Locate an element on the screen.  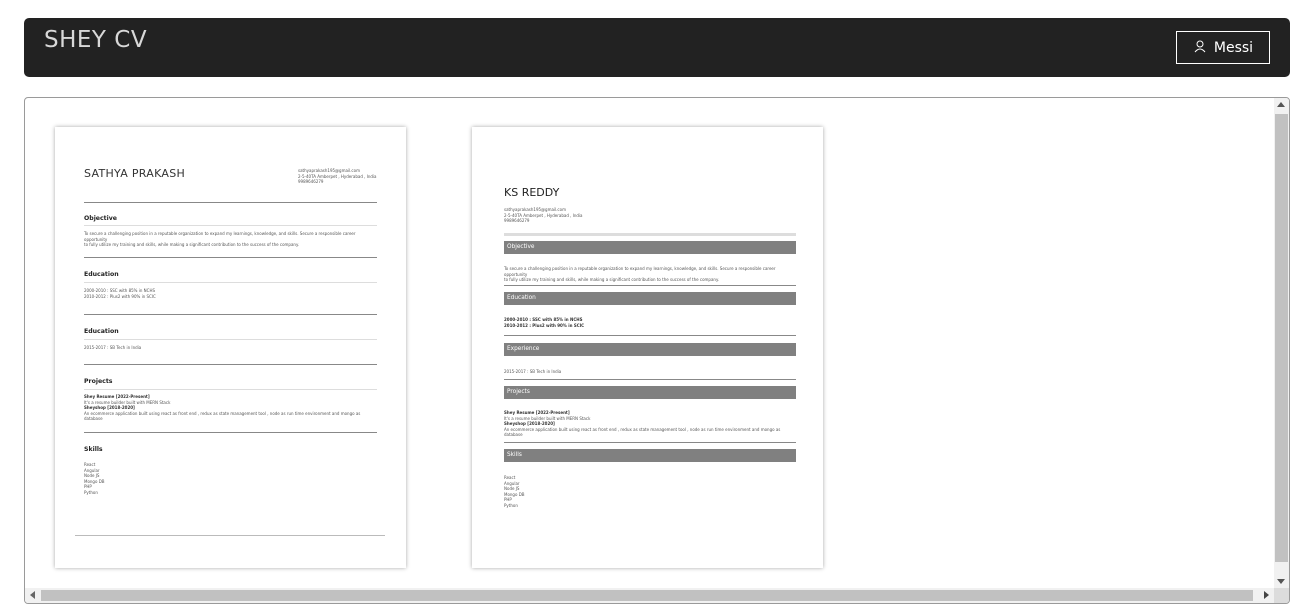
brand-logo: SHEY CV is located at coordinates (95, 40).